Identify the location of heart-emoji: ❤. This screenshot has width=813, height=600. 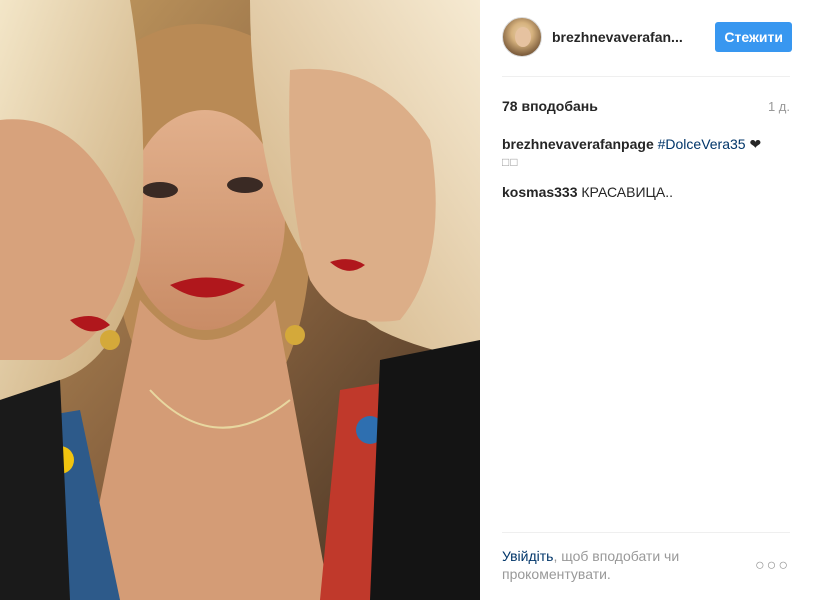
(755, 144).